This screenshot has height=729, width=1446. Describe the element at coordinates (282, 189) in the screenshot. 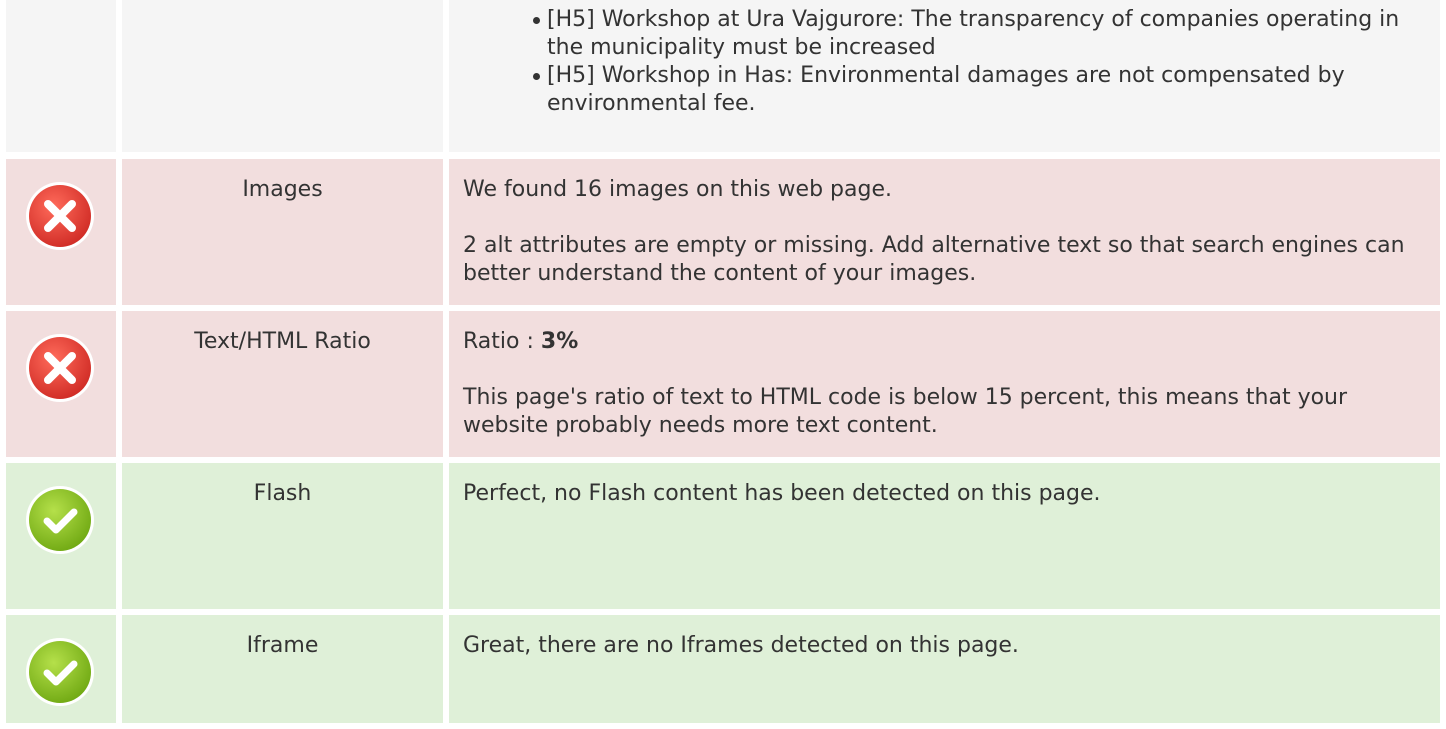

I see `row-label: Images` at that location.